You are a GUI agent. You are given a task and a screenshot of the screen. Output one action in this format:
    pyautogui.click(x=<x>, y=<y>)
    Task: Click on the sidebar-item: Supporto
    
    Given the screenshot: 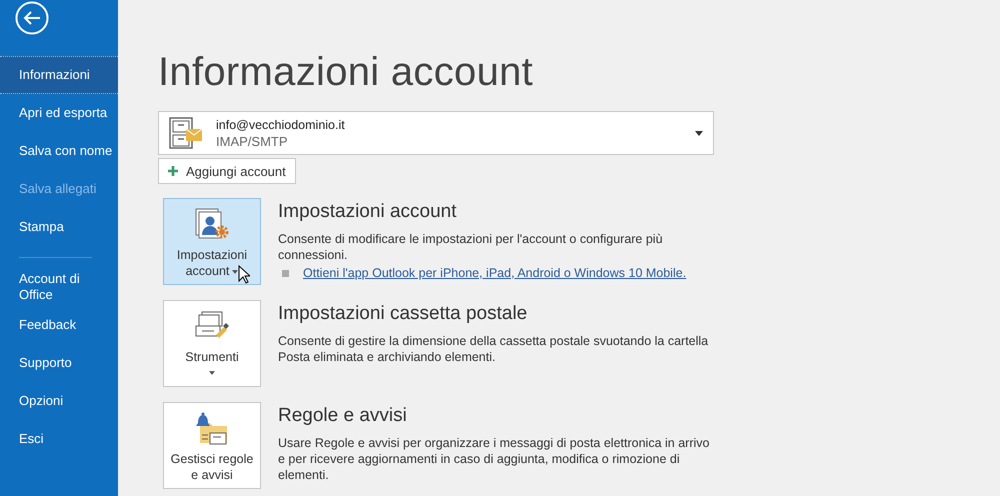 What is the action you would take?
    pyautogui.click(x=59, y=363)
    